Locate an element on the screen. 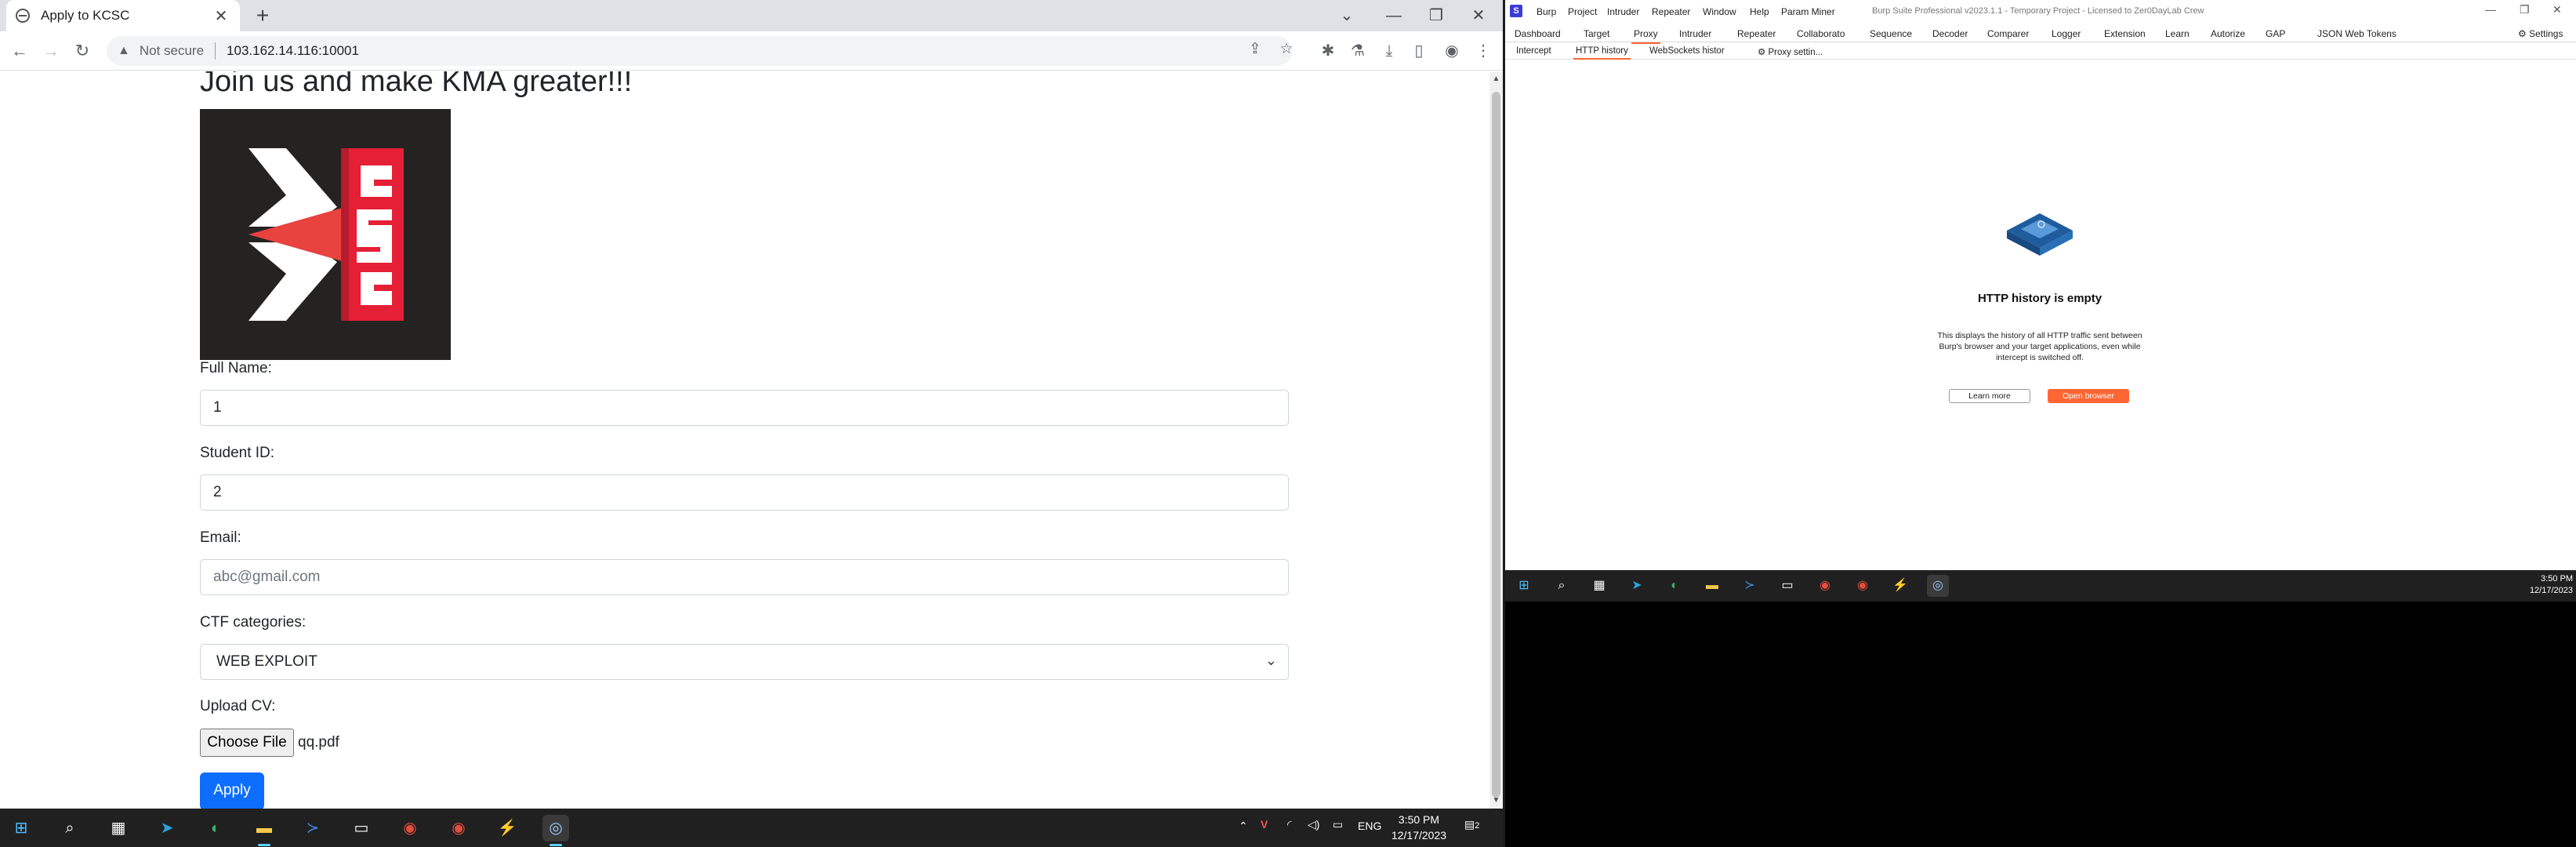 The width and height of the screenshot is (2576, 847). menu-window: Window is located at coordinates (1719, 11).